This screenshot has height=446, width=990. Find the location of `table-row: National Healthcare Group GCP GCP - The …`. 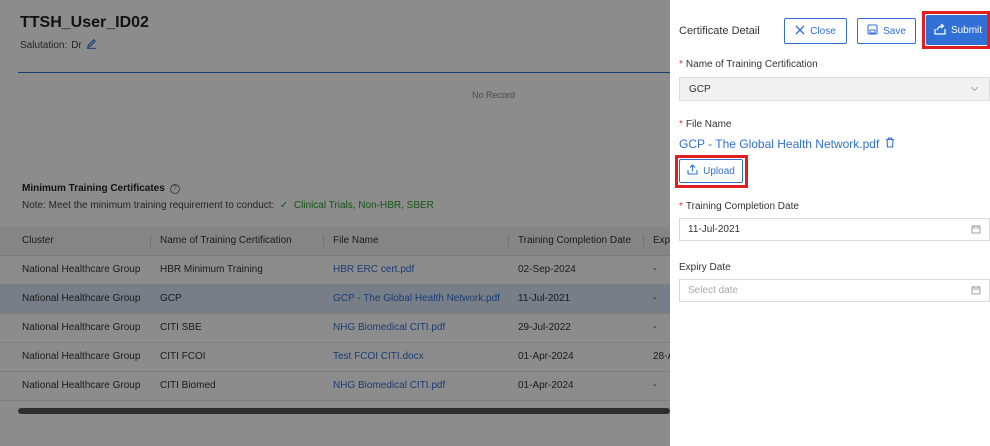

table-row: National Healthcare Group GCP GCP - The … is located at coordinates (335, 299).